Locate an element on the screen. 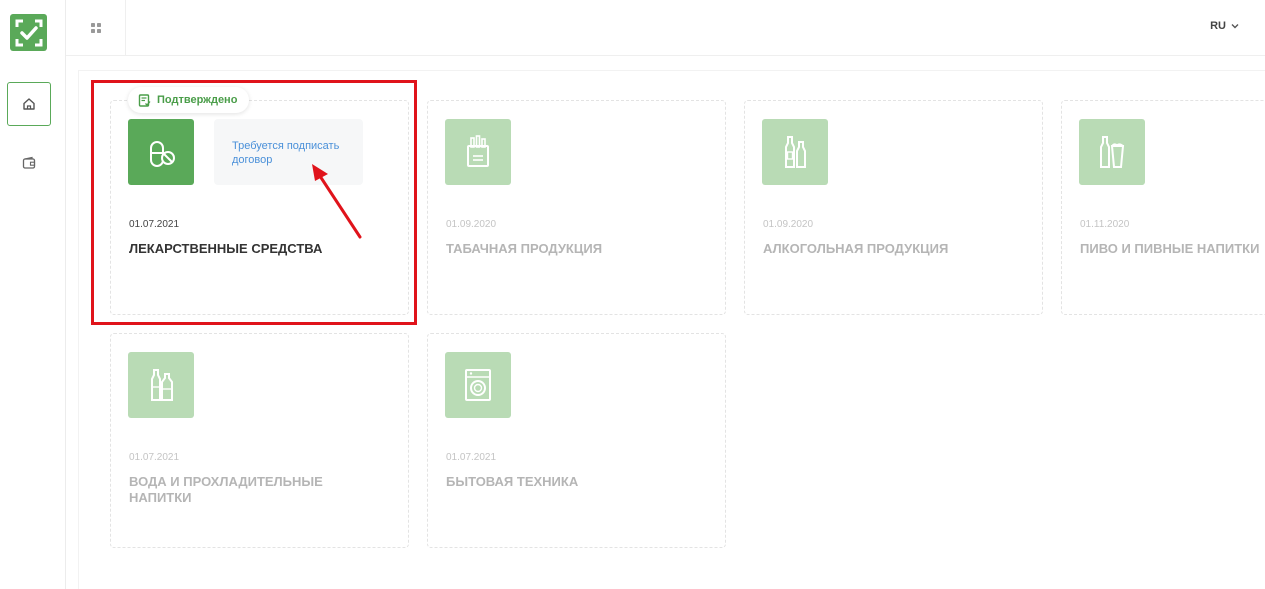 Image resolution: width=1265 pixels, height=589 pixels. status-badge-label: Подтверждено is located at coordinates (197, 100).